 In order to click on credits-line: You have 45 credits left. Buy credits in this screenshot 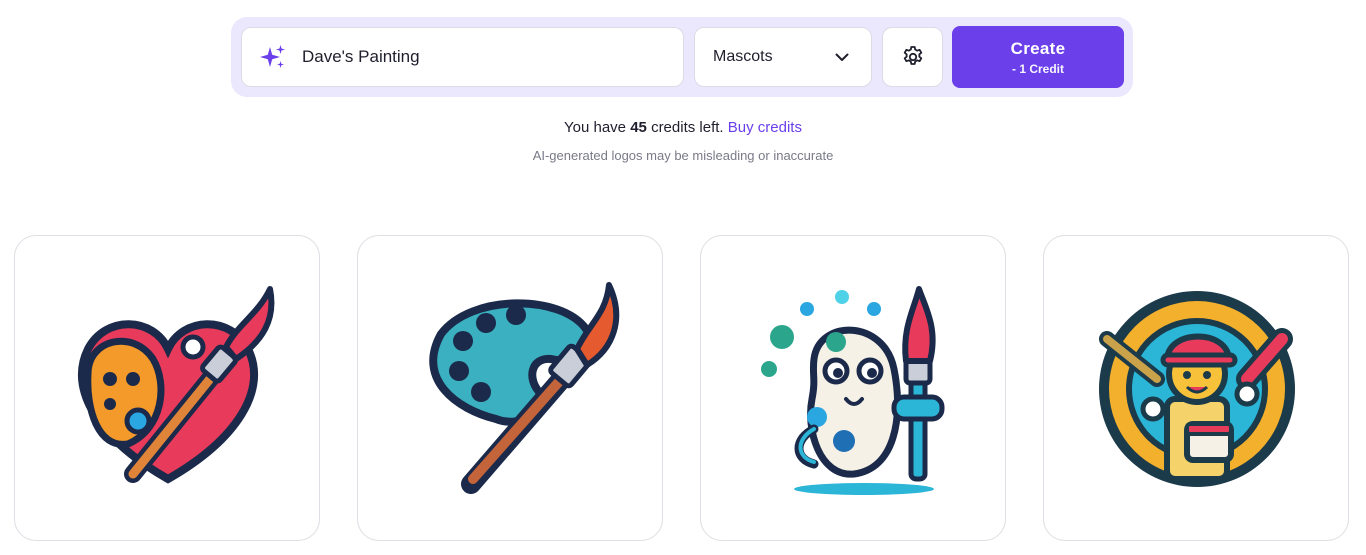, I will do `click(683, 127)`.